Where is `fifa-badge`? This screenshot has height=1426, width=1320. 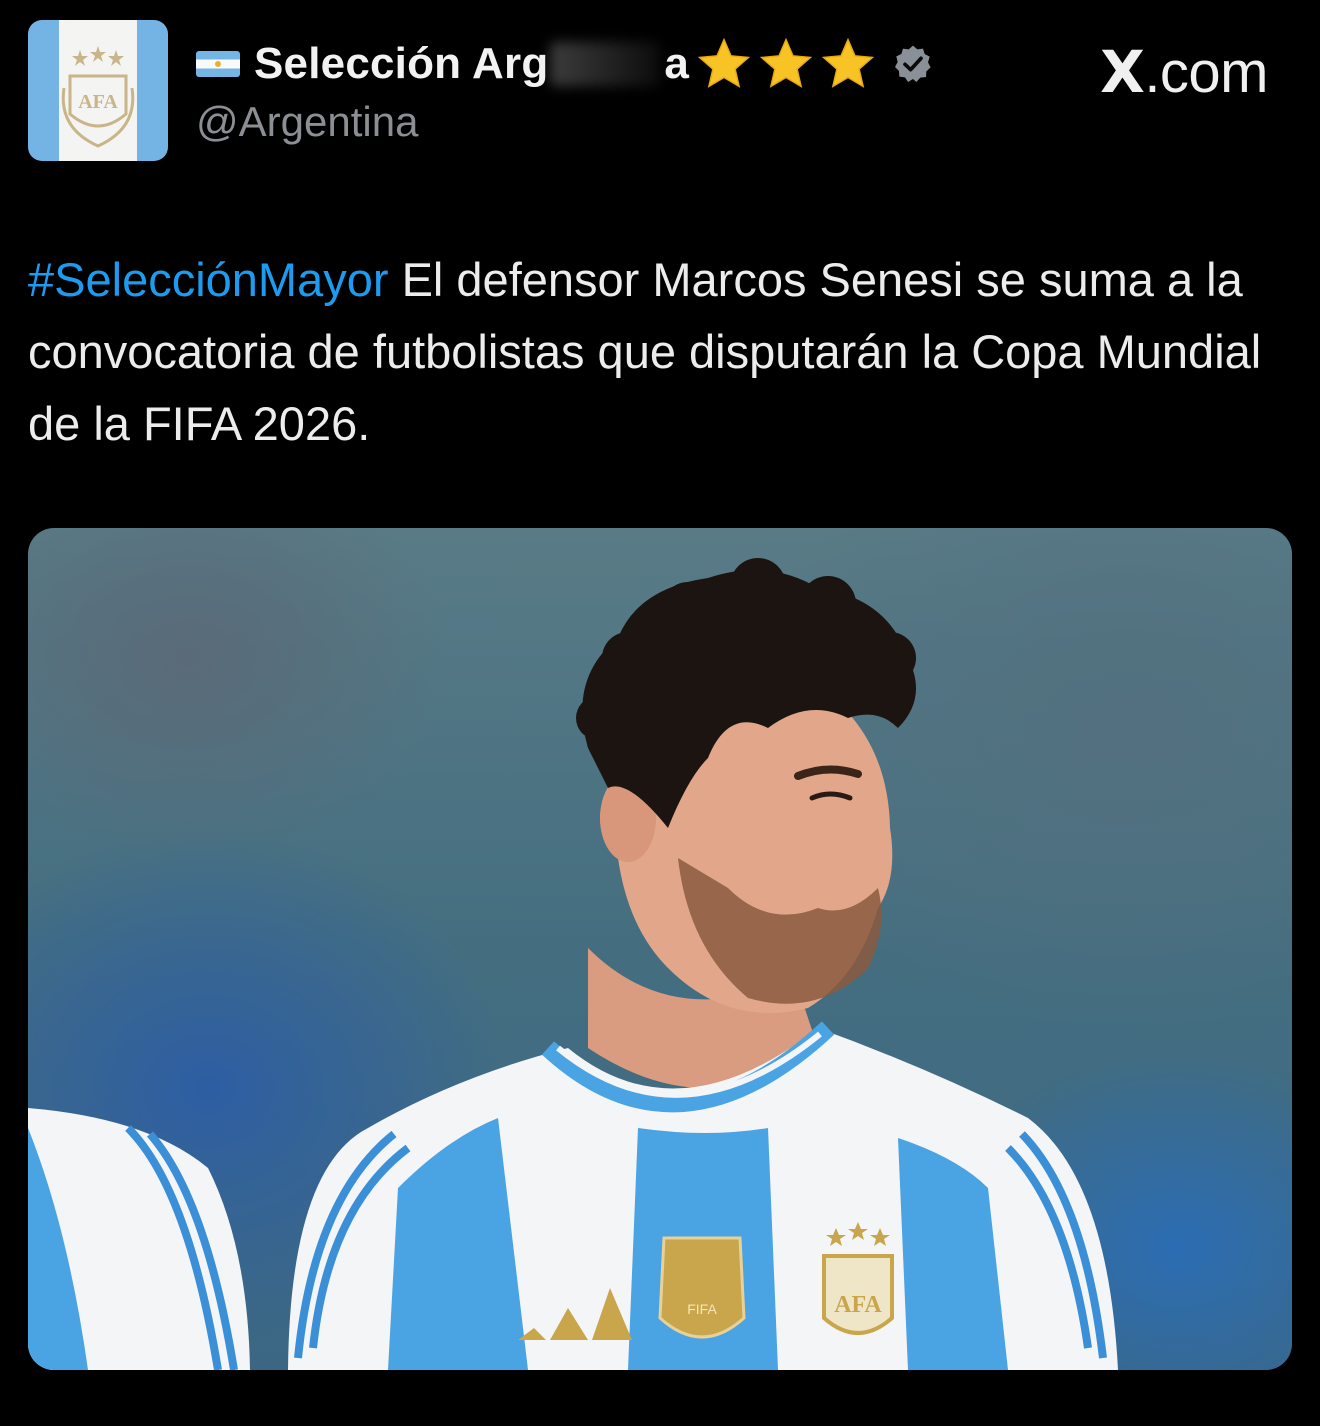 fifa-badge is located at coordinates (702, 1287).